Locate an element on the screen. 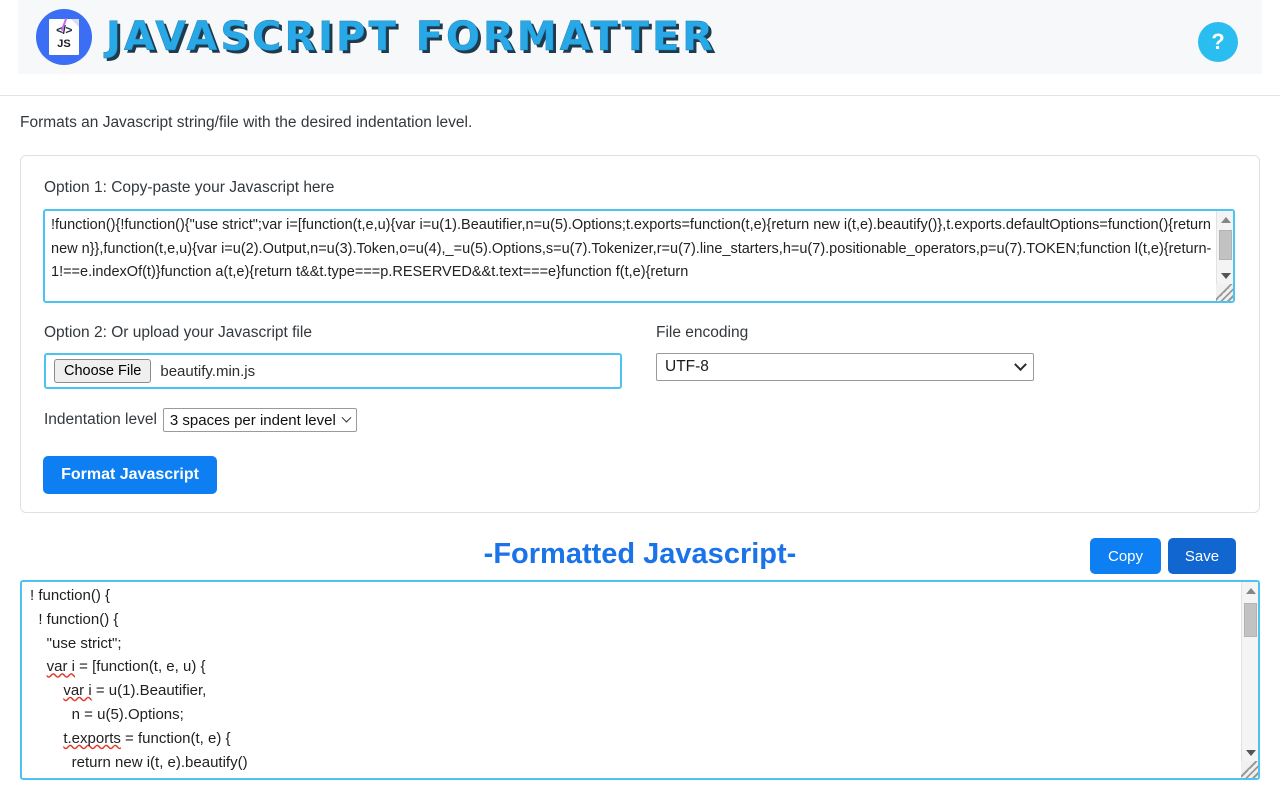 This screenshot has height=800, width=1280. file-encoding-label: File encoding is located at coordinates (702, 332).